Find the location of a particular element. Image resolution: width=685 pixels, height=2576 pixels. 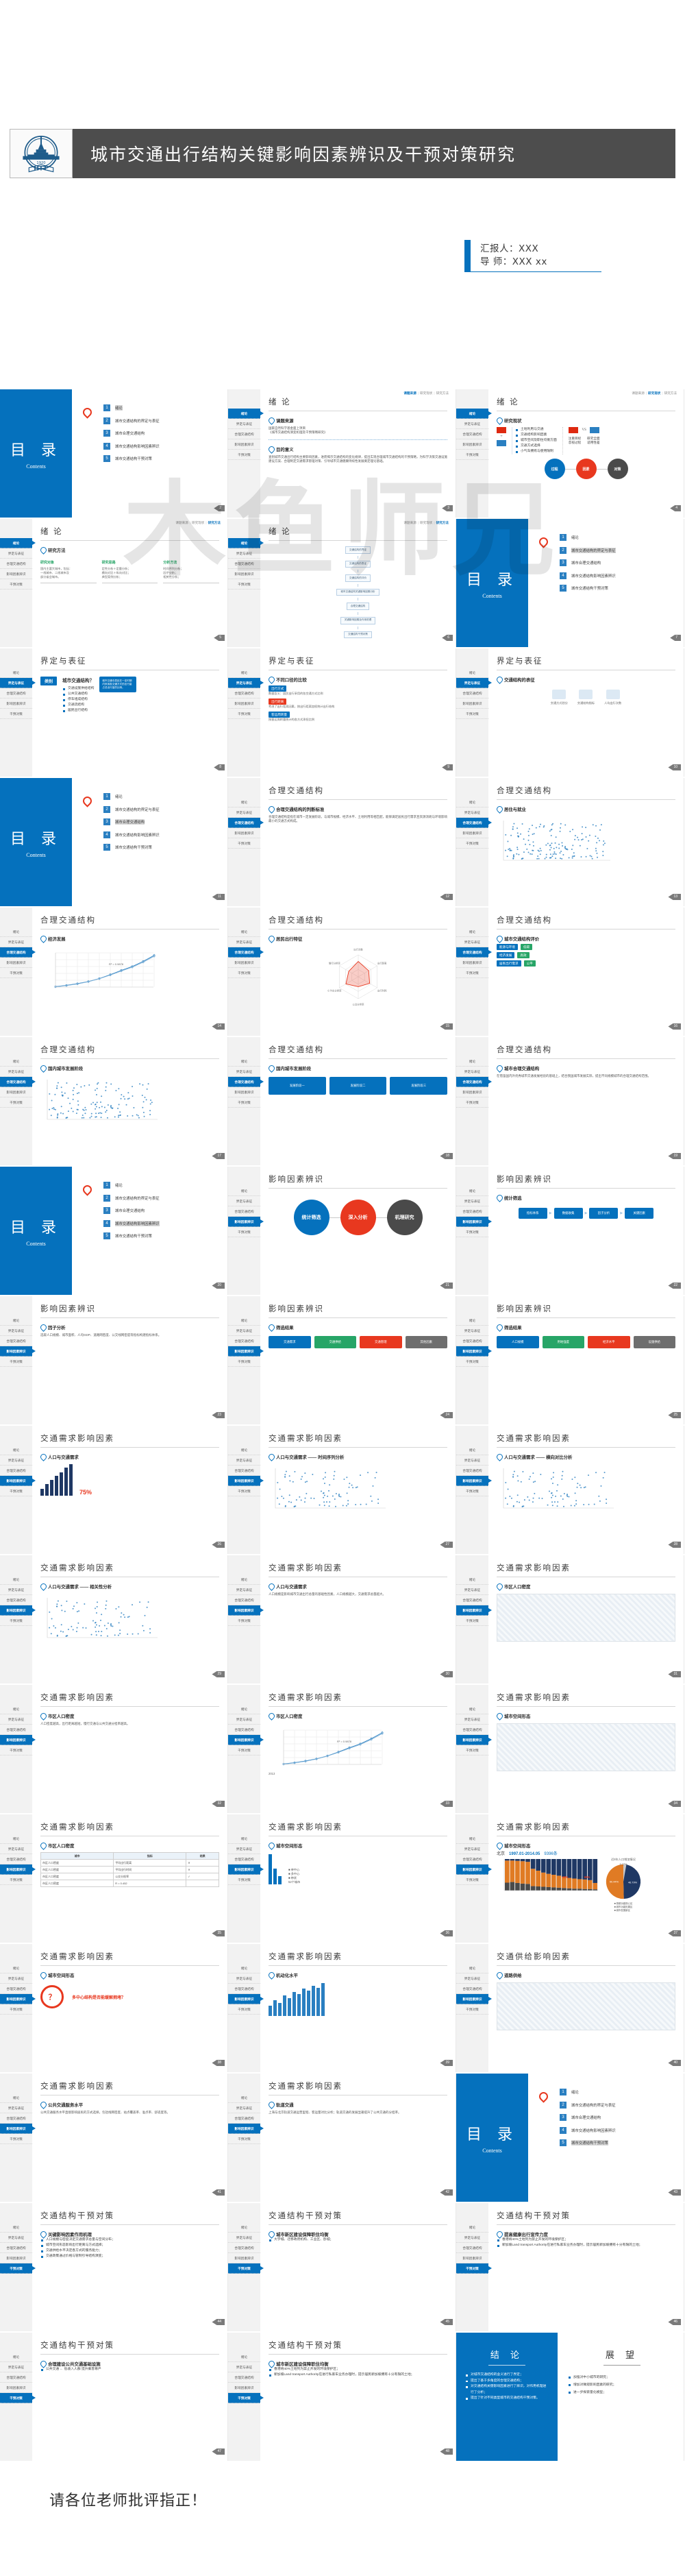

slide-thumbnail-17: 绪论 界定与表征 合理交通结构 影响因素辨识 干预对策 合理交通结构 国内城市发展阶段 17 is located at coordinates (114, 1101).